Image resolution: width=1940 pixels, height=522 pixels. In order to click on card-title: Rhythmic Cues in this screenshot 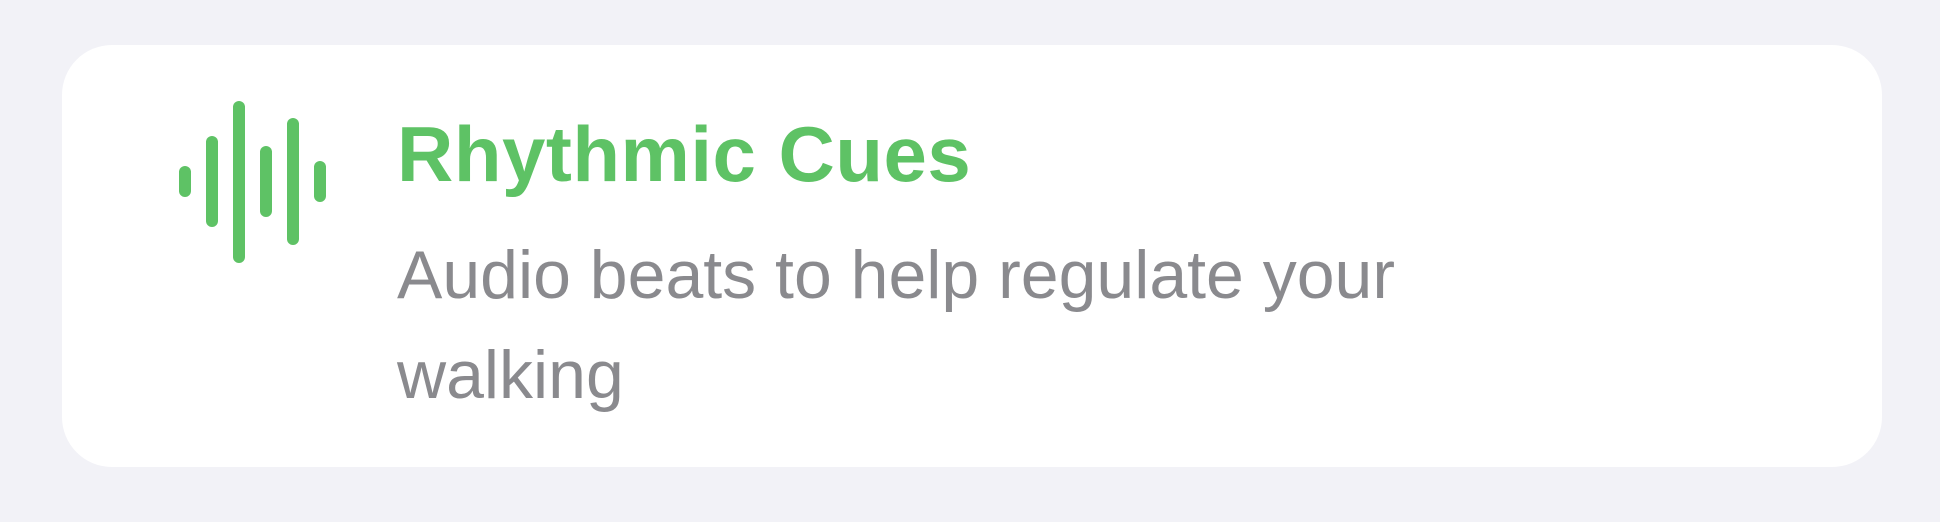, I will do `click(684, 154)`.